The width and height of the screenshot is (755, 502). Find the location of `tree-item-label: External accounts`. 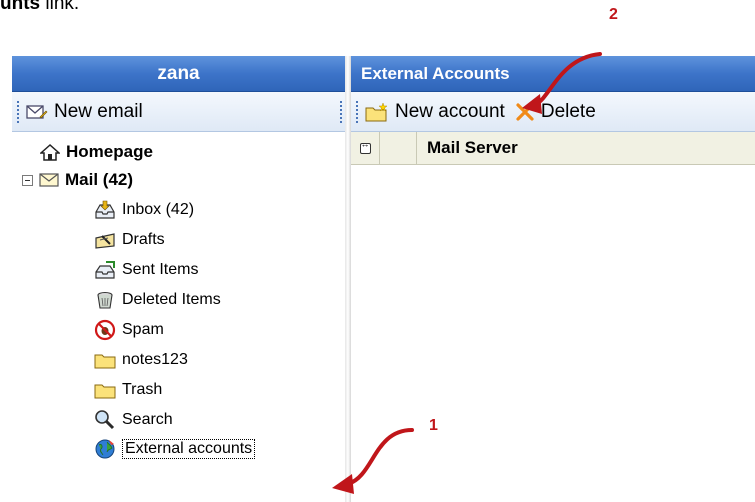

tree-item-label: External accounts is located at coordinates (189, 449).